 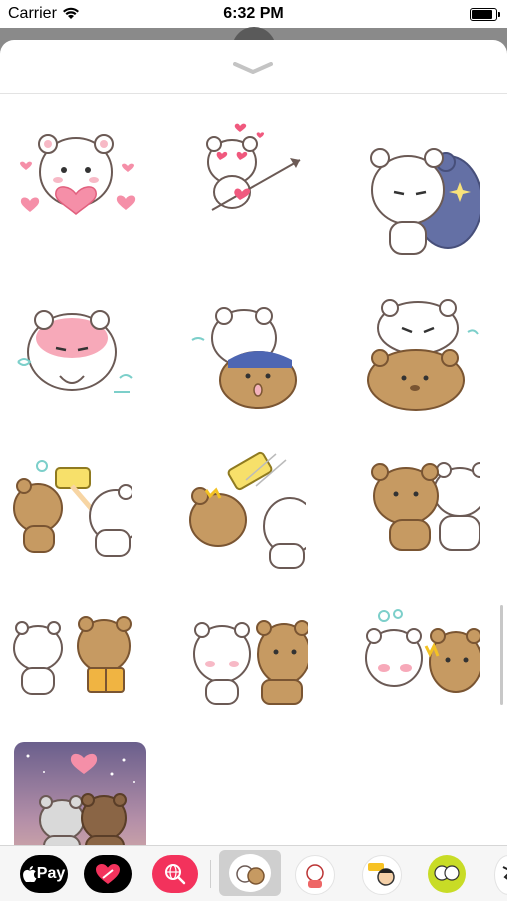 What do you see at coordinates (420, 354) in the screenshot?
I see `sticker-white-bear-lying-brown` at bounding box center [420, 354].